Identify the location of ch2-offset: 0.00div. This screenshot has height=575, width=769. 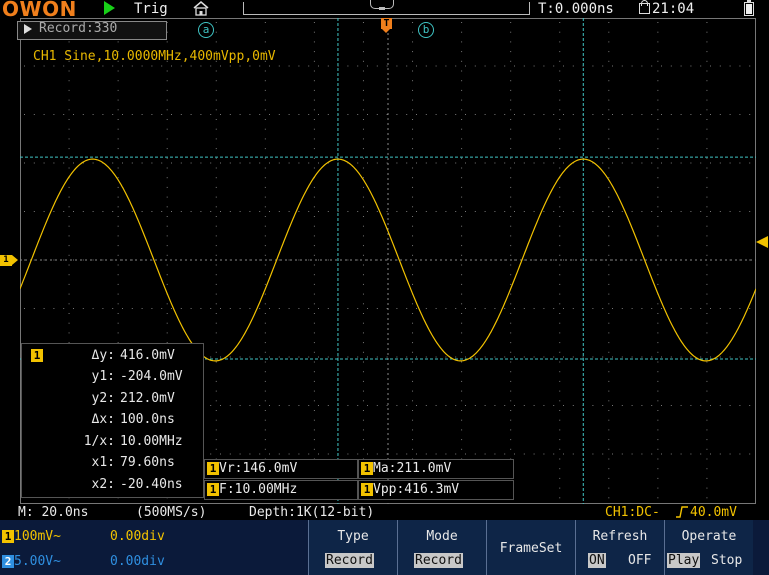
(137, 561).